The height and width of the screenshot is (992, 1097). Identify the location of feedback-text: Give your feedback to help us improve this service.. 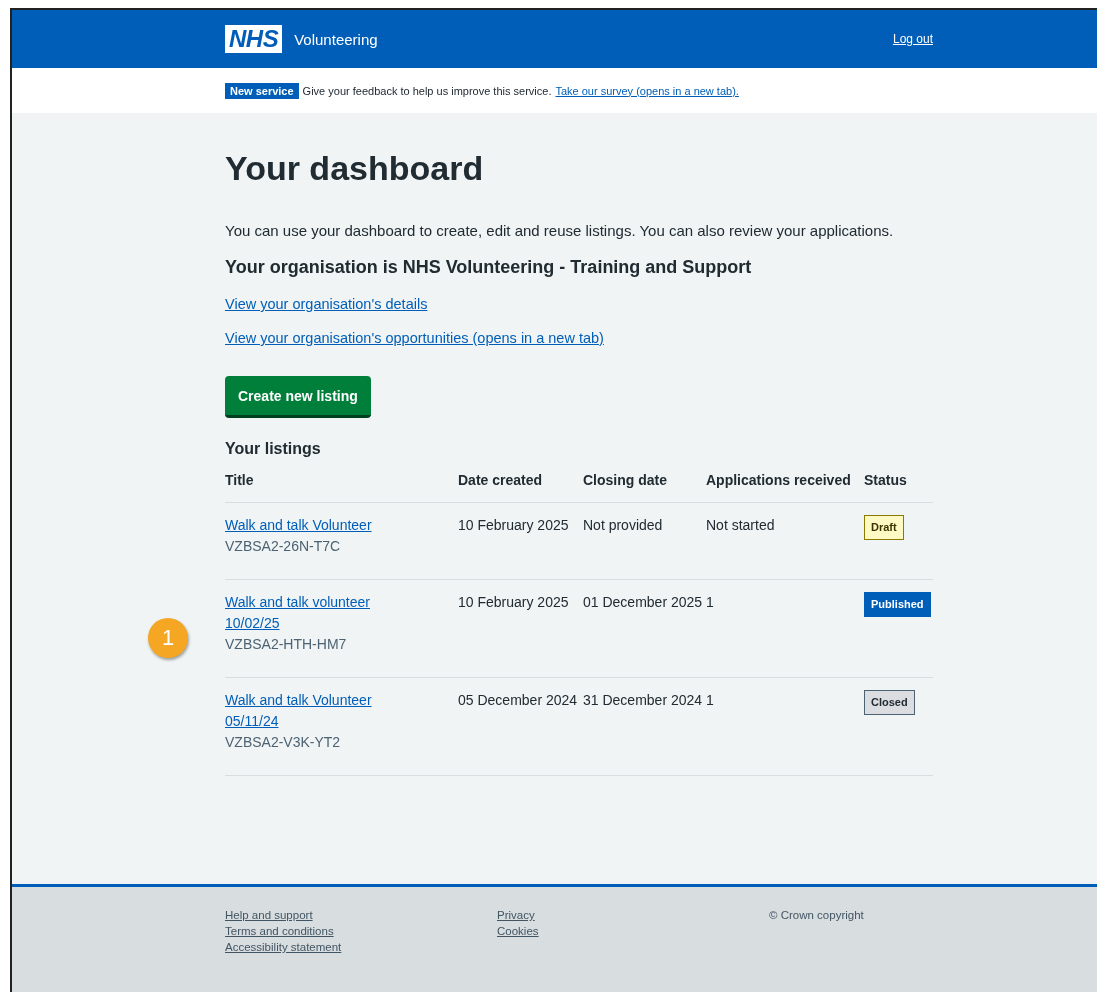
(427, 90).